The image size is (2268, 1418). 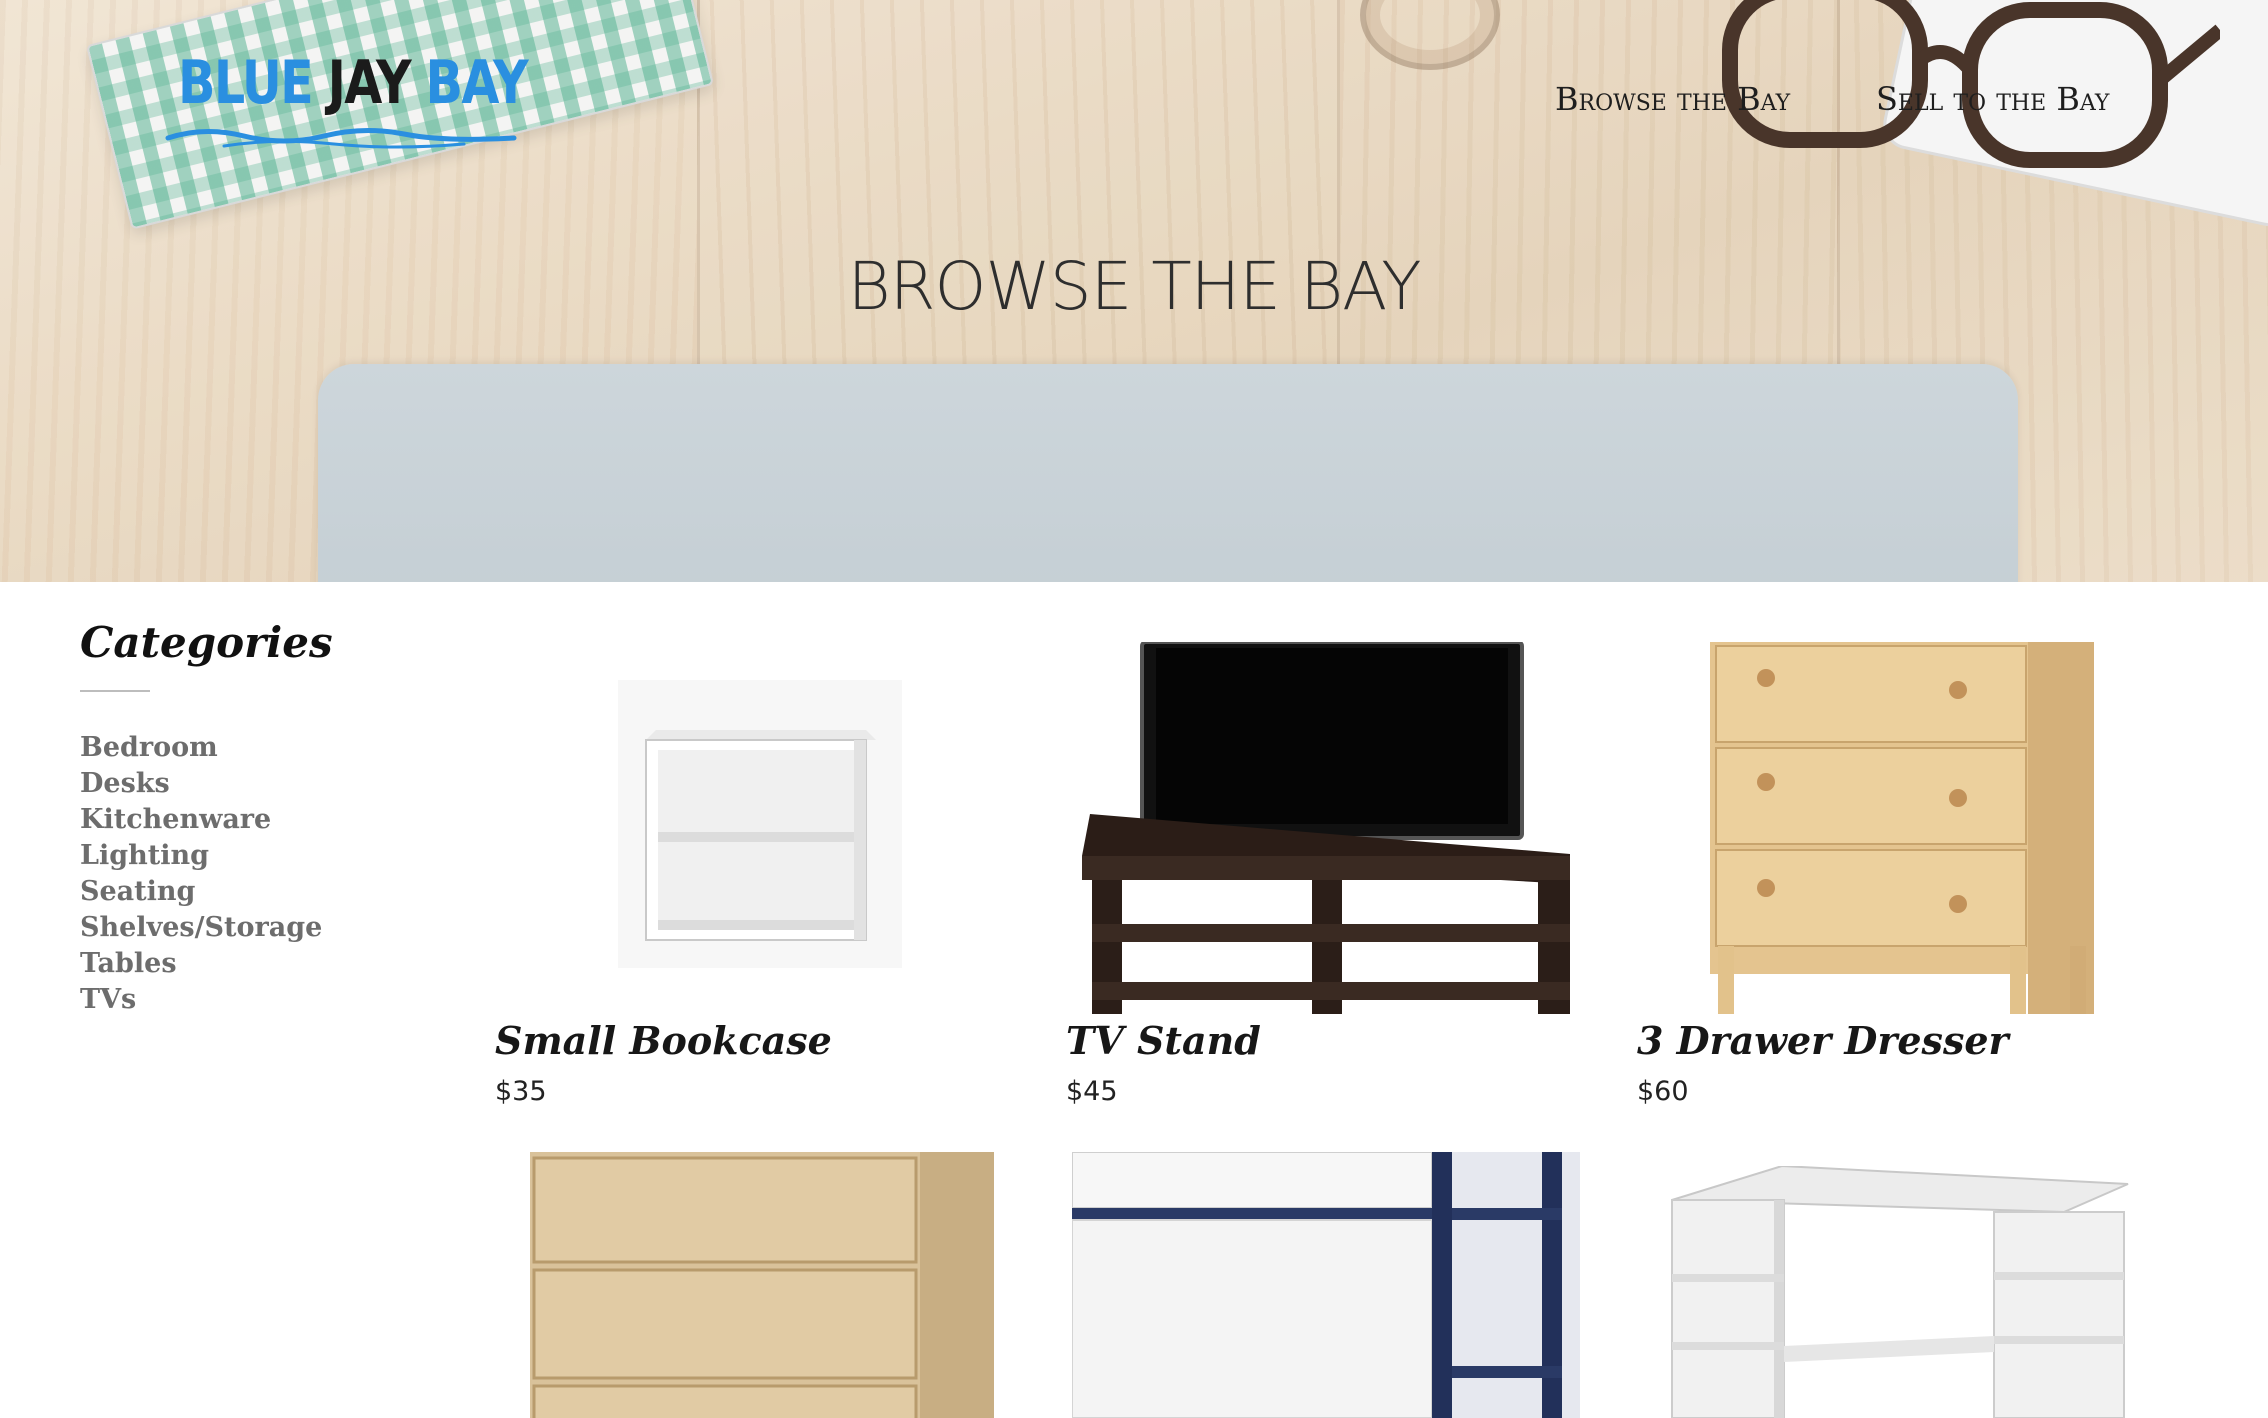 What do you see at coordinates (476, 83) in the screenshot?
I see `logo-text-bay: BAY` at bounding box center [476, 83].